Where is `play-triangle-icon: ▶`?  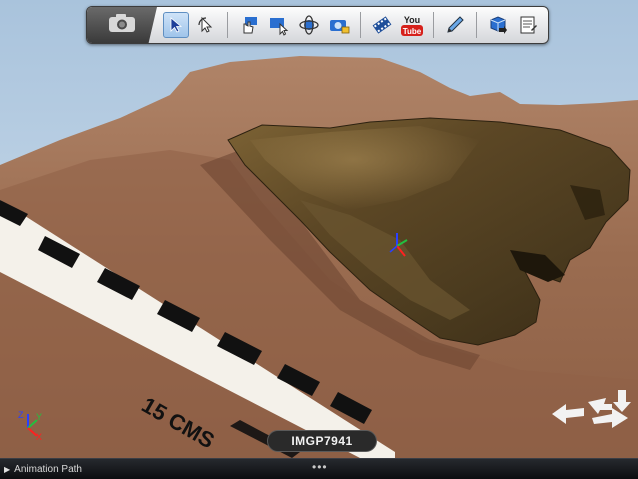
play-triangle-icon: ▶ is located at coordinates (7, 469).